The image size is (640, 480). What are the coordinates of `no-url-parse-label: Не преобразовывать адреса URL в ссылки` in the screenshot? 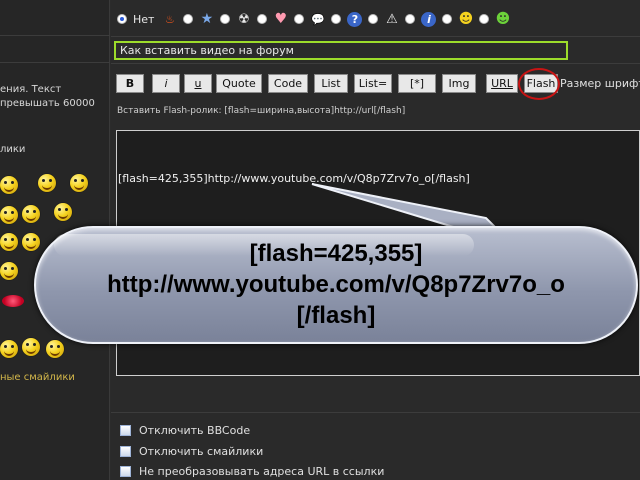 It's located at (262, 471).